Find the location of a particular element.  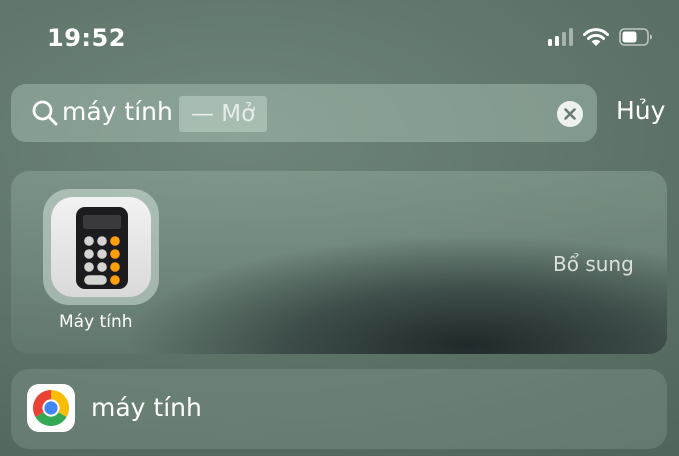

calculator-app-icon is located at coordinates (101, 247).